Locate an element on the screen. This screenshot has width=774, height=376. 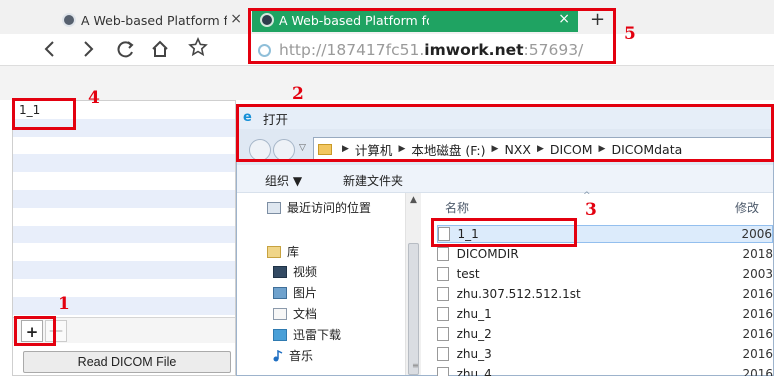
nav-item-documents: 文档 is located at coordinates (295, 313).